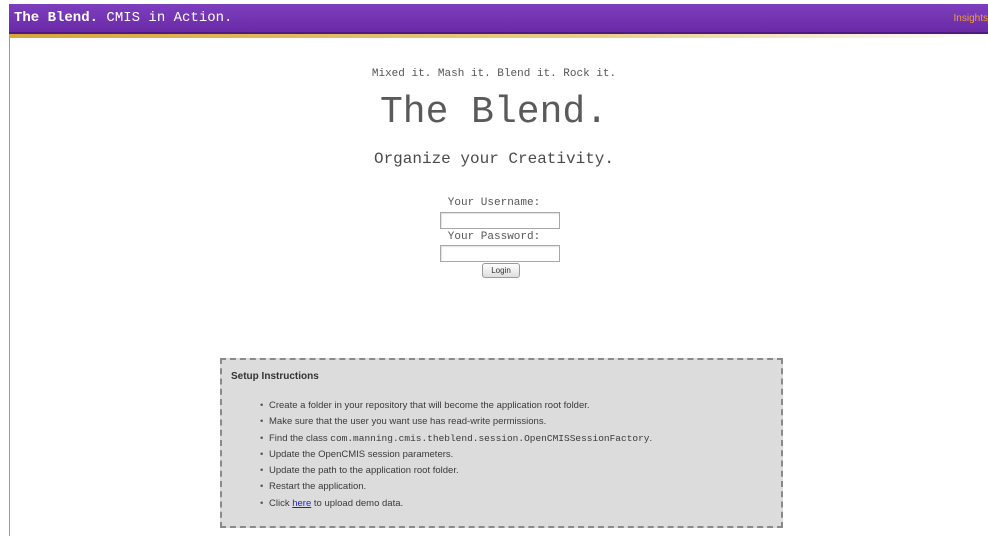  Describe the element at coordinates (520, 504) in the screenshot. I see `setup-step: Click here to upload demo data.` at that location.